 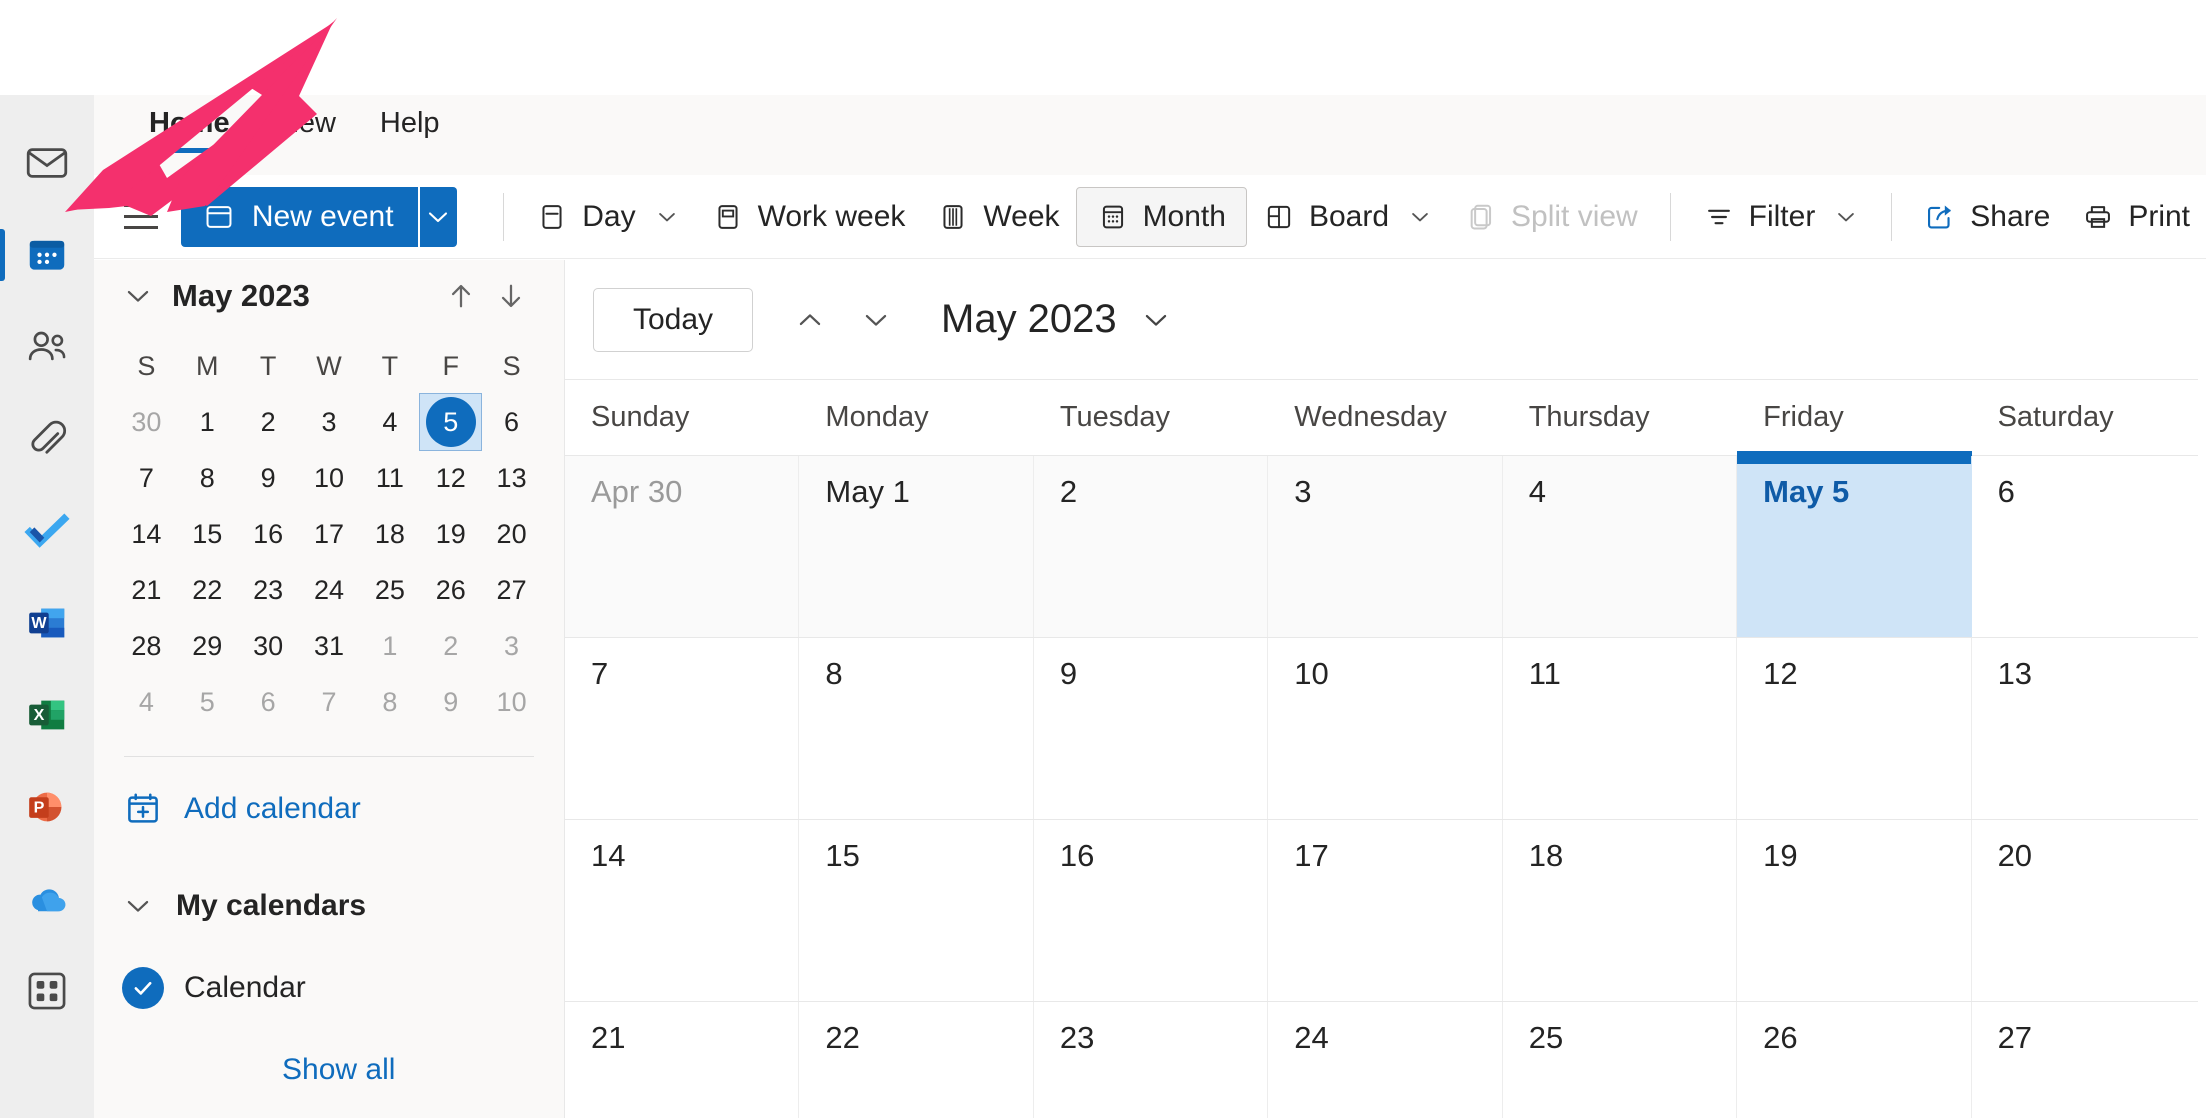 I want to click on mini-calendar-day: 13, so click(x=511, y=478).